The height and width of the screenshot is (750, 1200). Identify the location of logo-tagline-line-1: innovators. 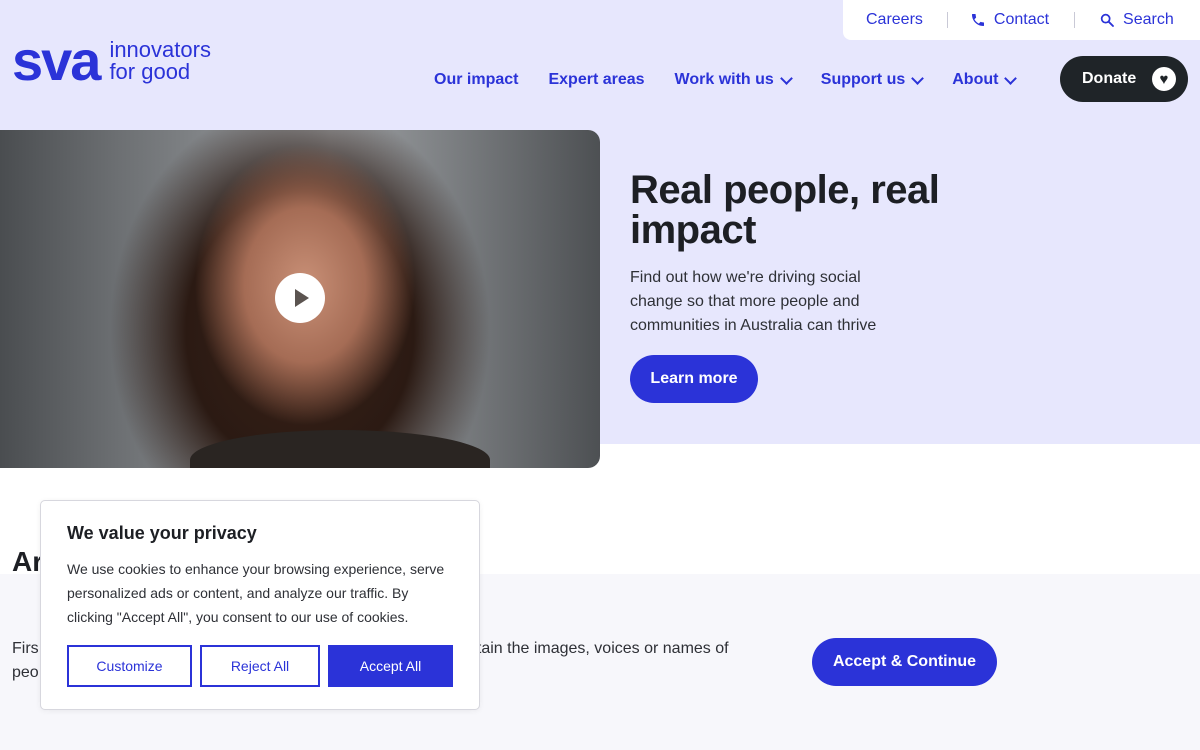
(160, 49).